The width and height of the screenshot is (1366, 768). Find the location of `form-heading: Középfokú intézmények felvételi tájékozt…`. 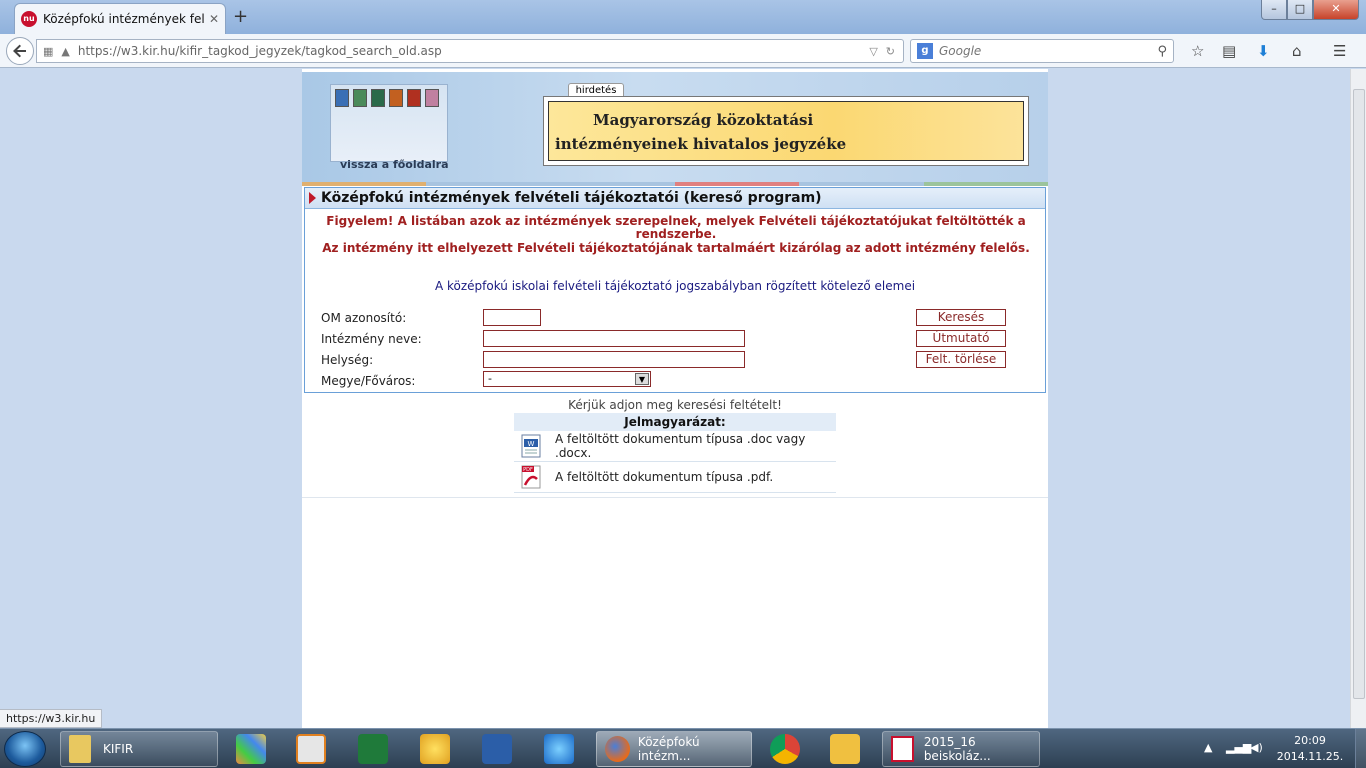

form-heading: Középfokú intézmények felvételi tájékozt… is located at coordinates (675, 198).